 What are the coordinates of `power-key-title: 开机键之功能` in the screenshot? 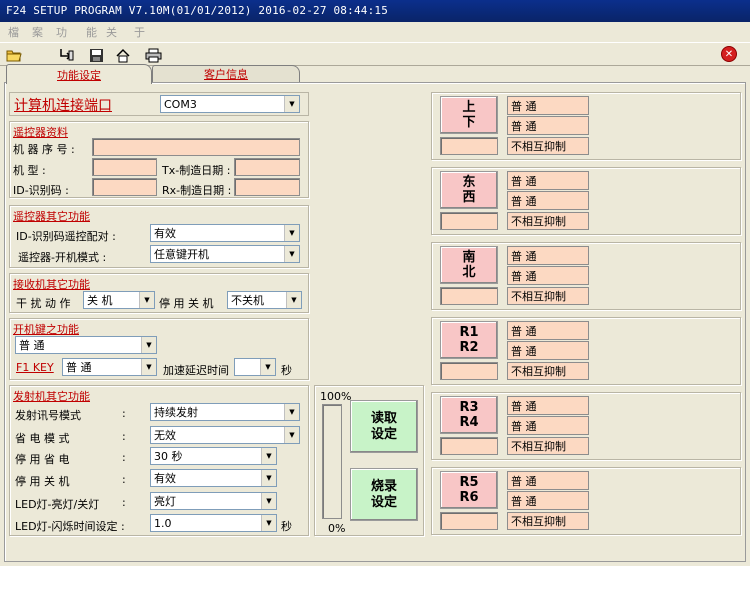 It's located at (46, 329).